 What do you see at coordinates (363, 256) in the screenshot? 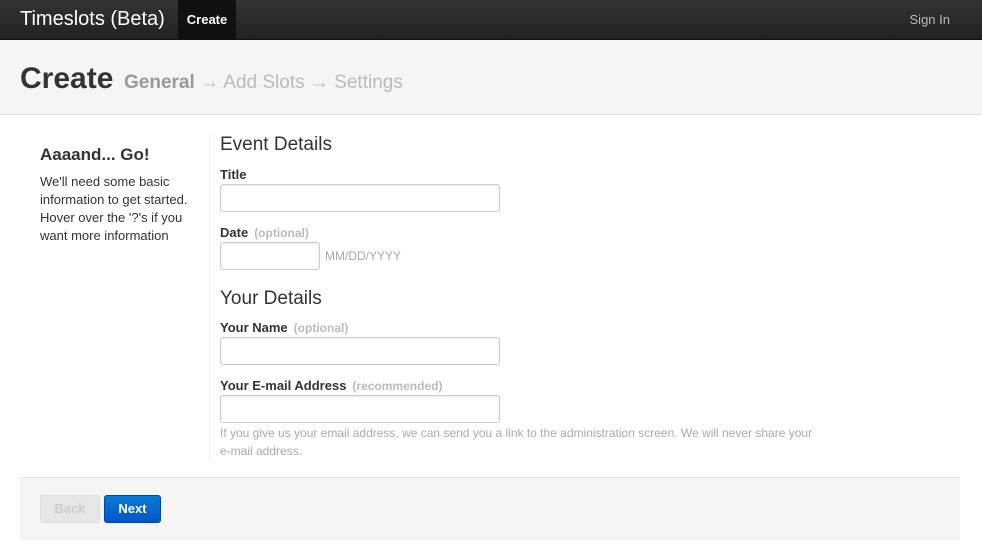
I see `date-format-hint: MM/DD/YYYY` at bounding box center [363, 256].